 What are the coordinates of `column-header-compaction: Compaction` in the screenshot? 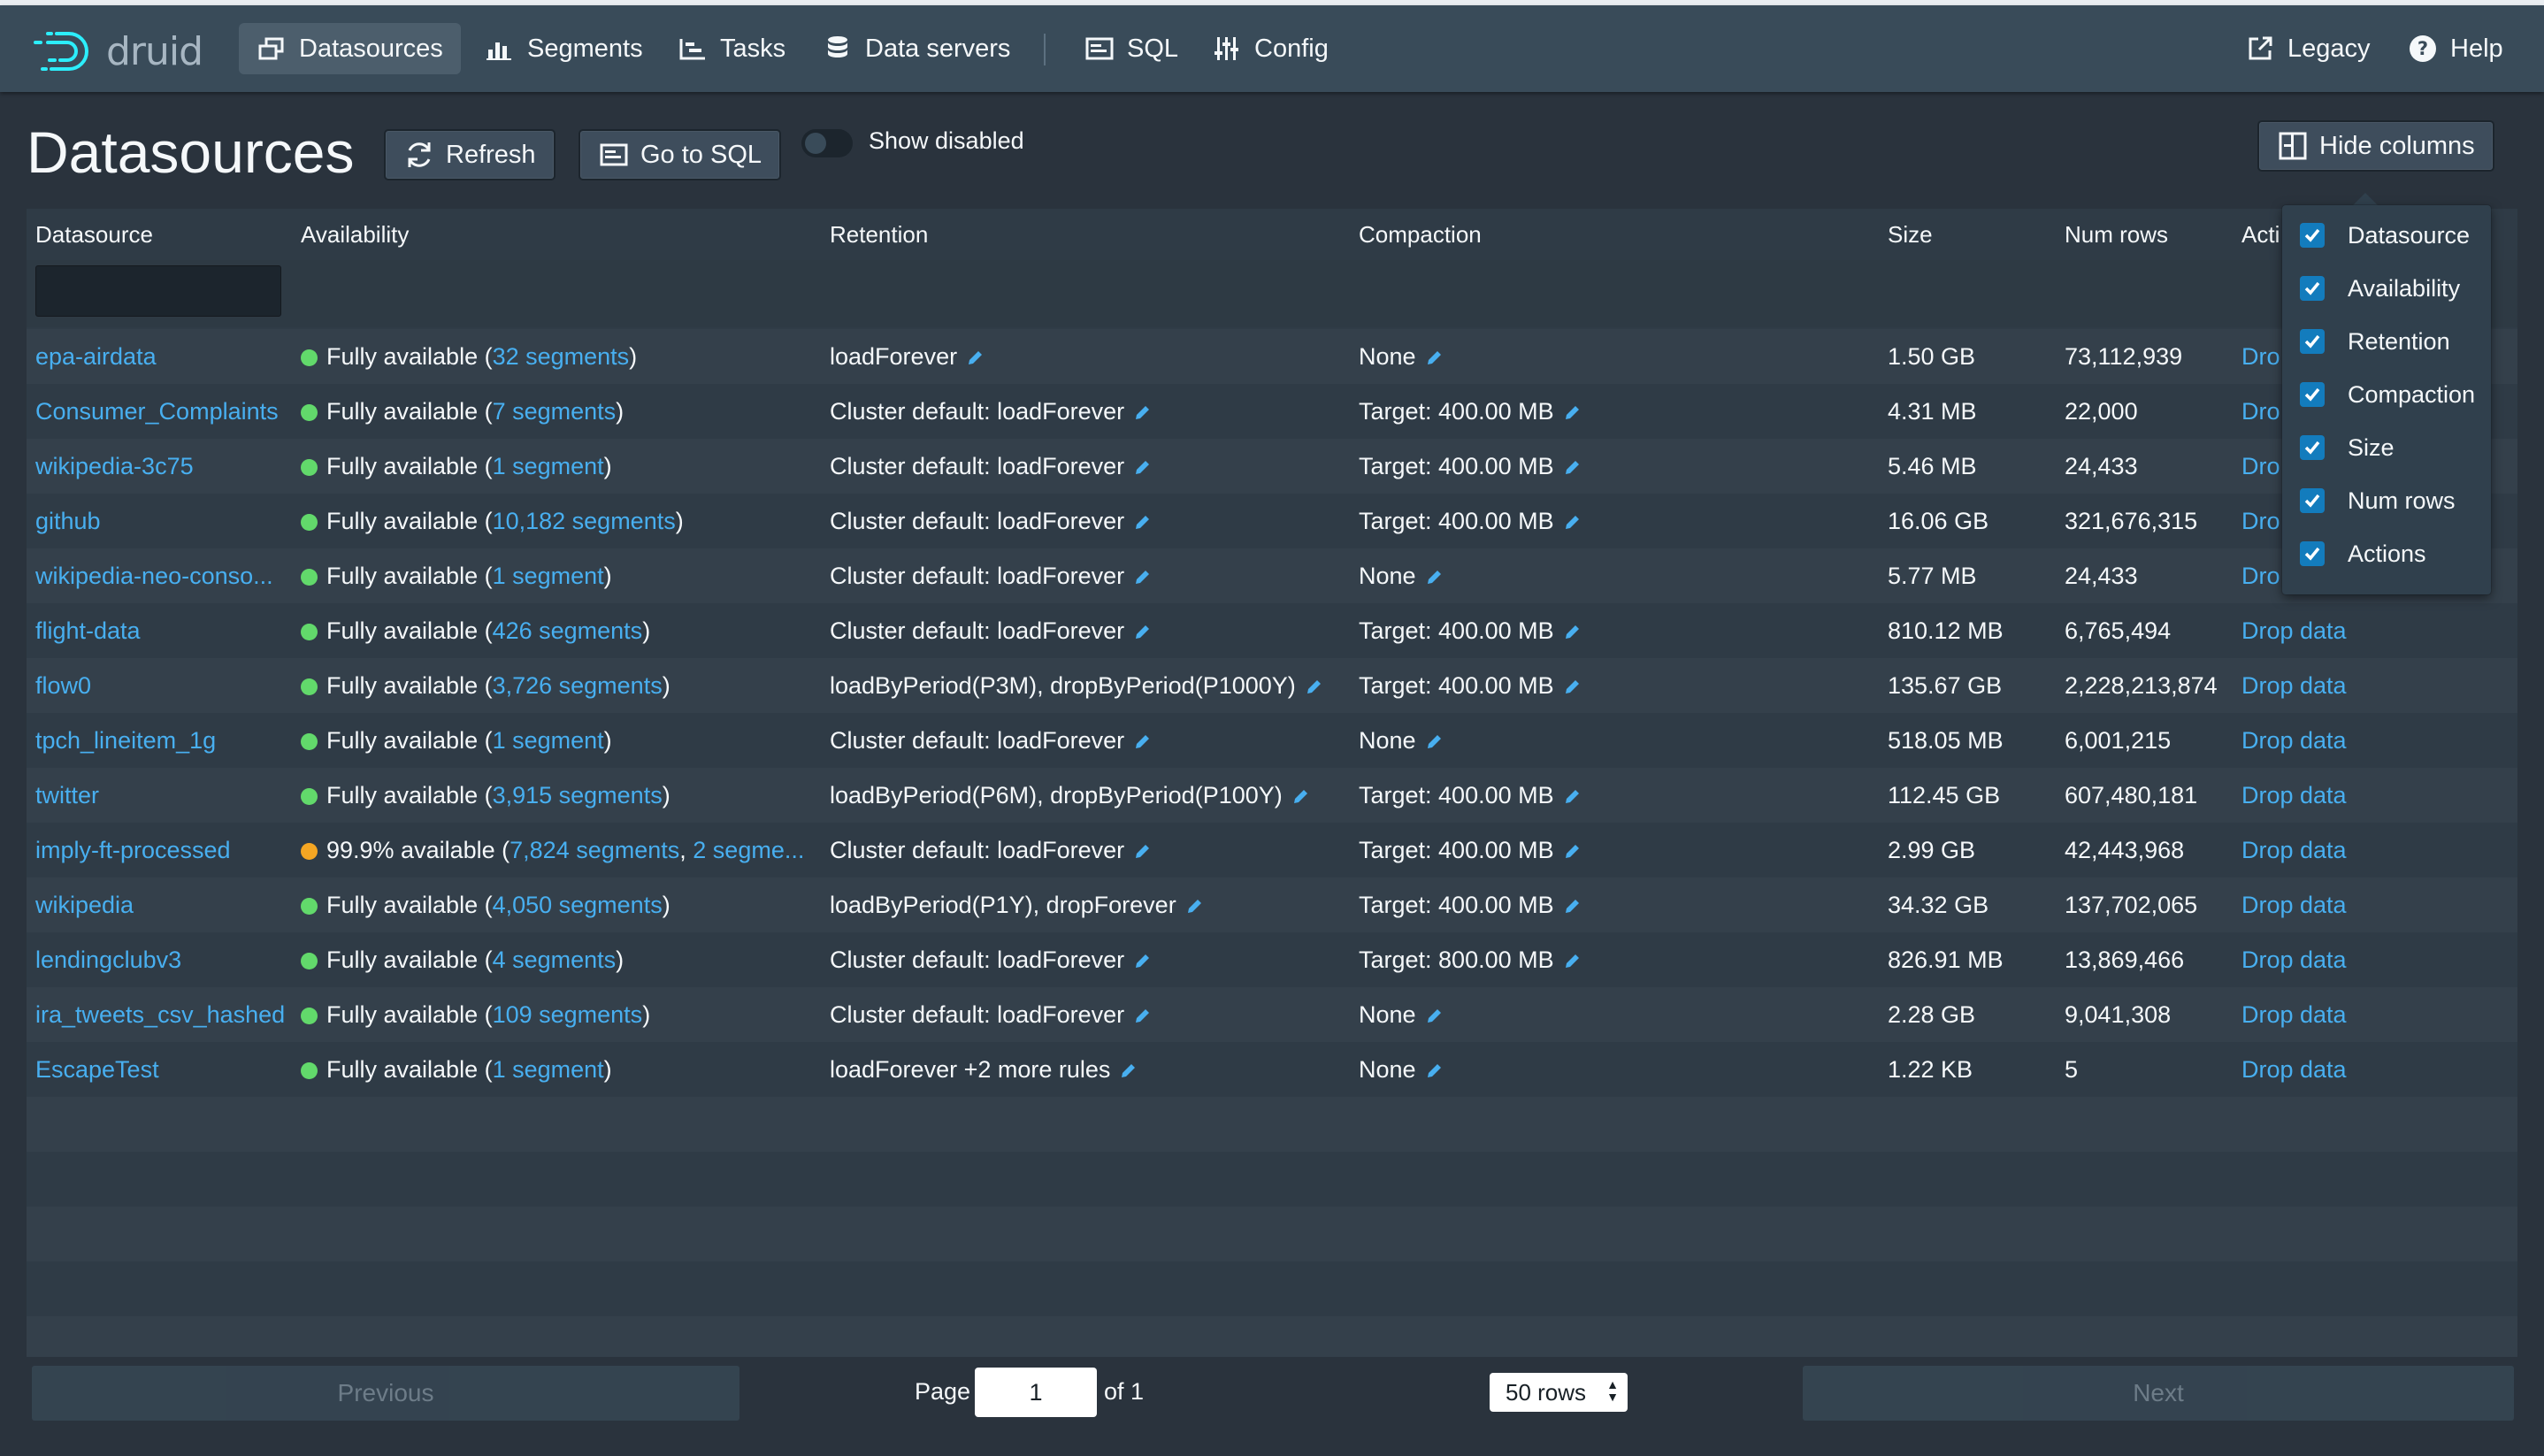 It's located at (1420, 235).